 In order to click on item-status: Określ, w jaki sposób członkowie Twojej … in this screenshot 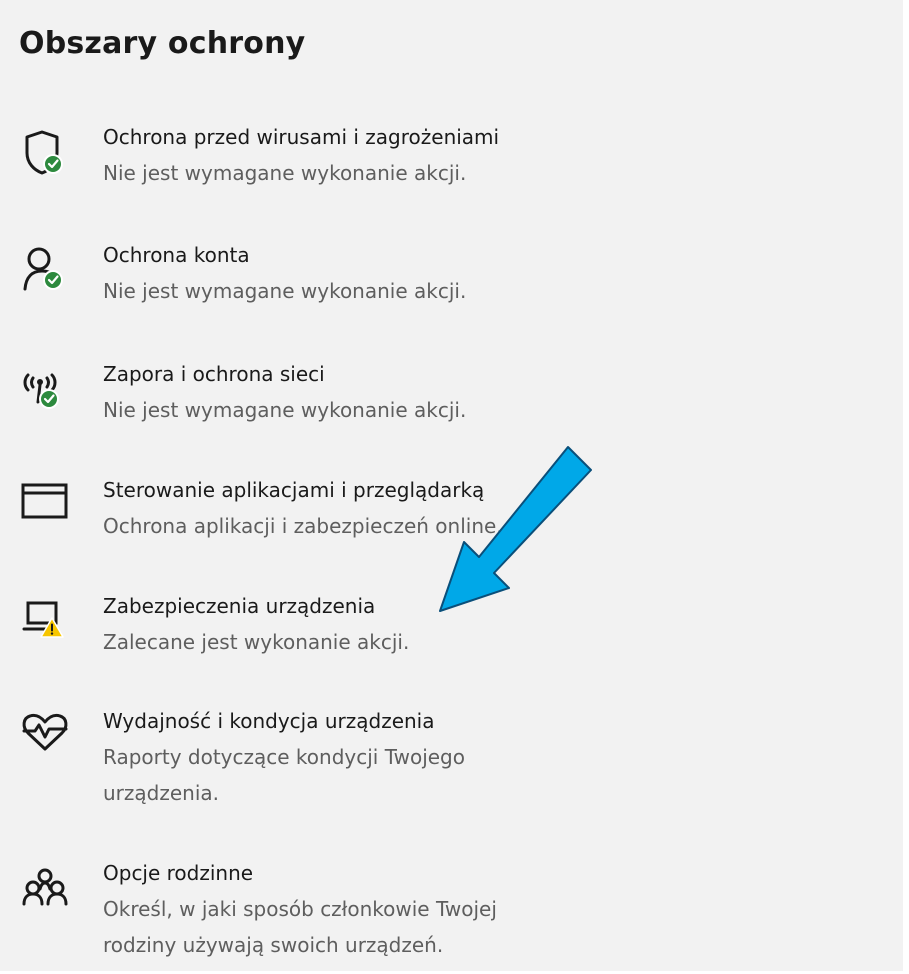, I will do `click(300, 927)`.